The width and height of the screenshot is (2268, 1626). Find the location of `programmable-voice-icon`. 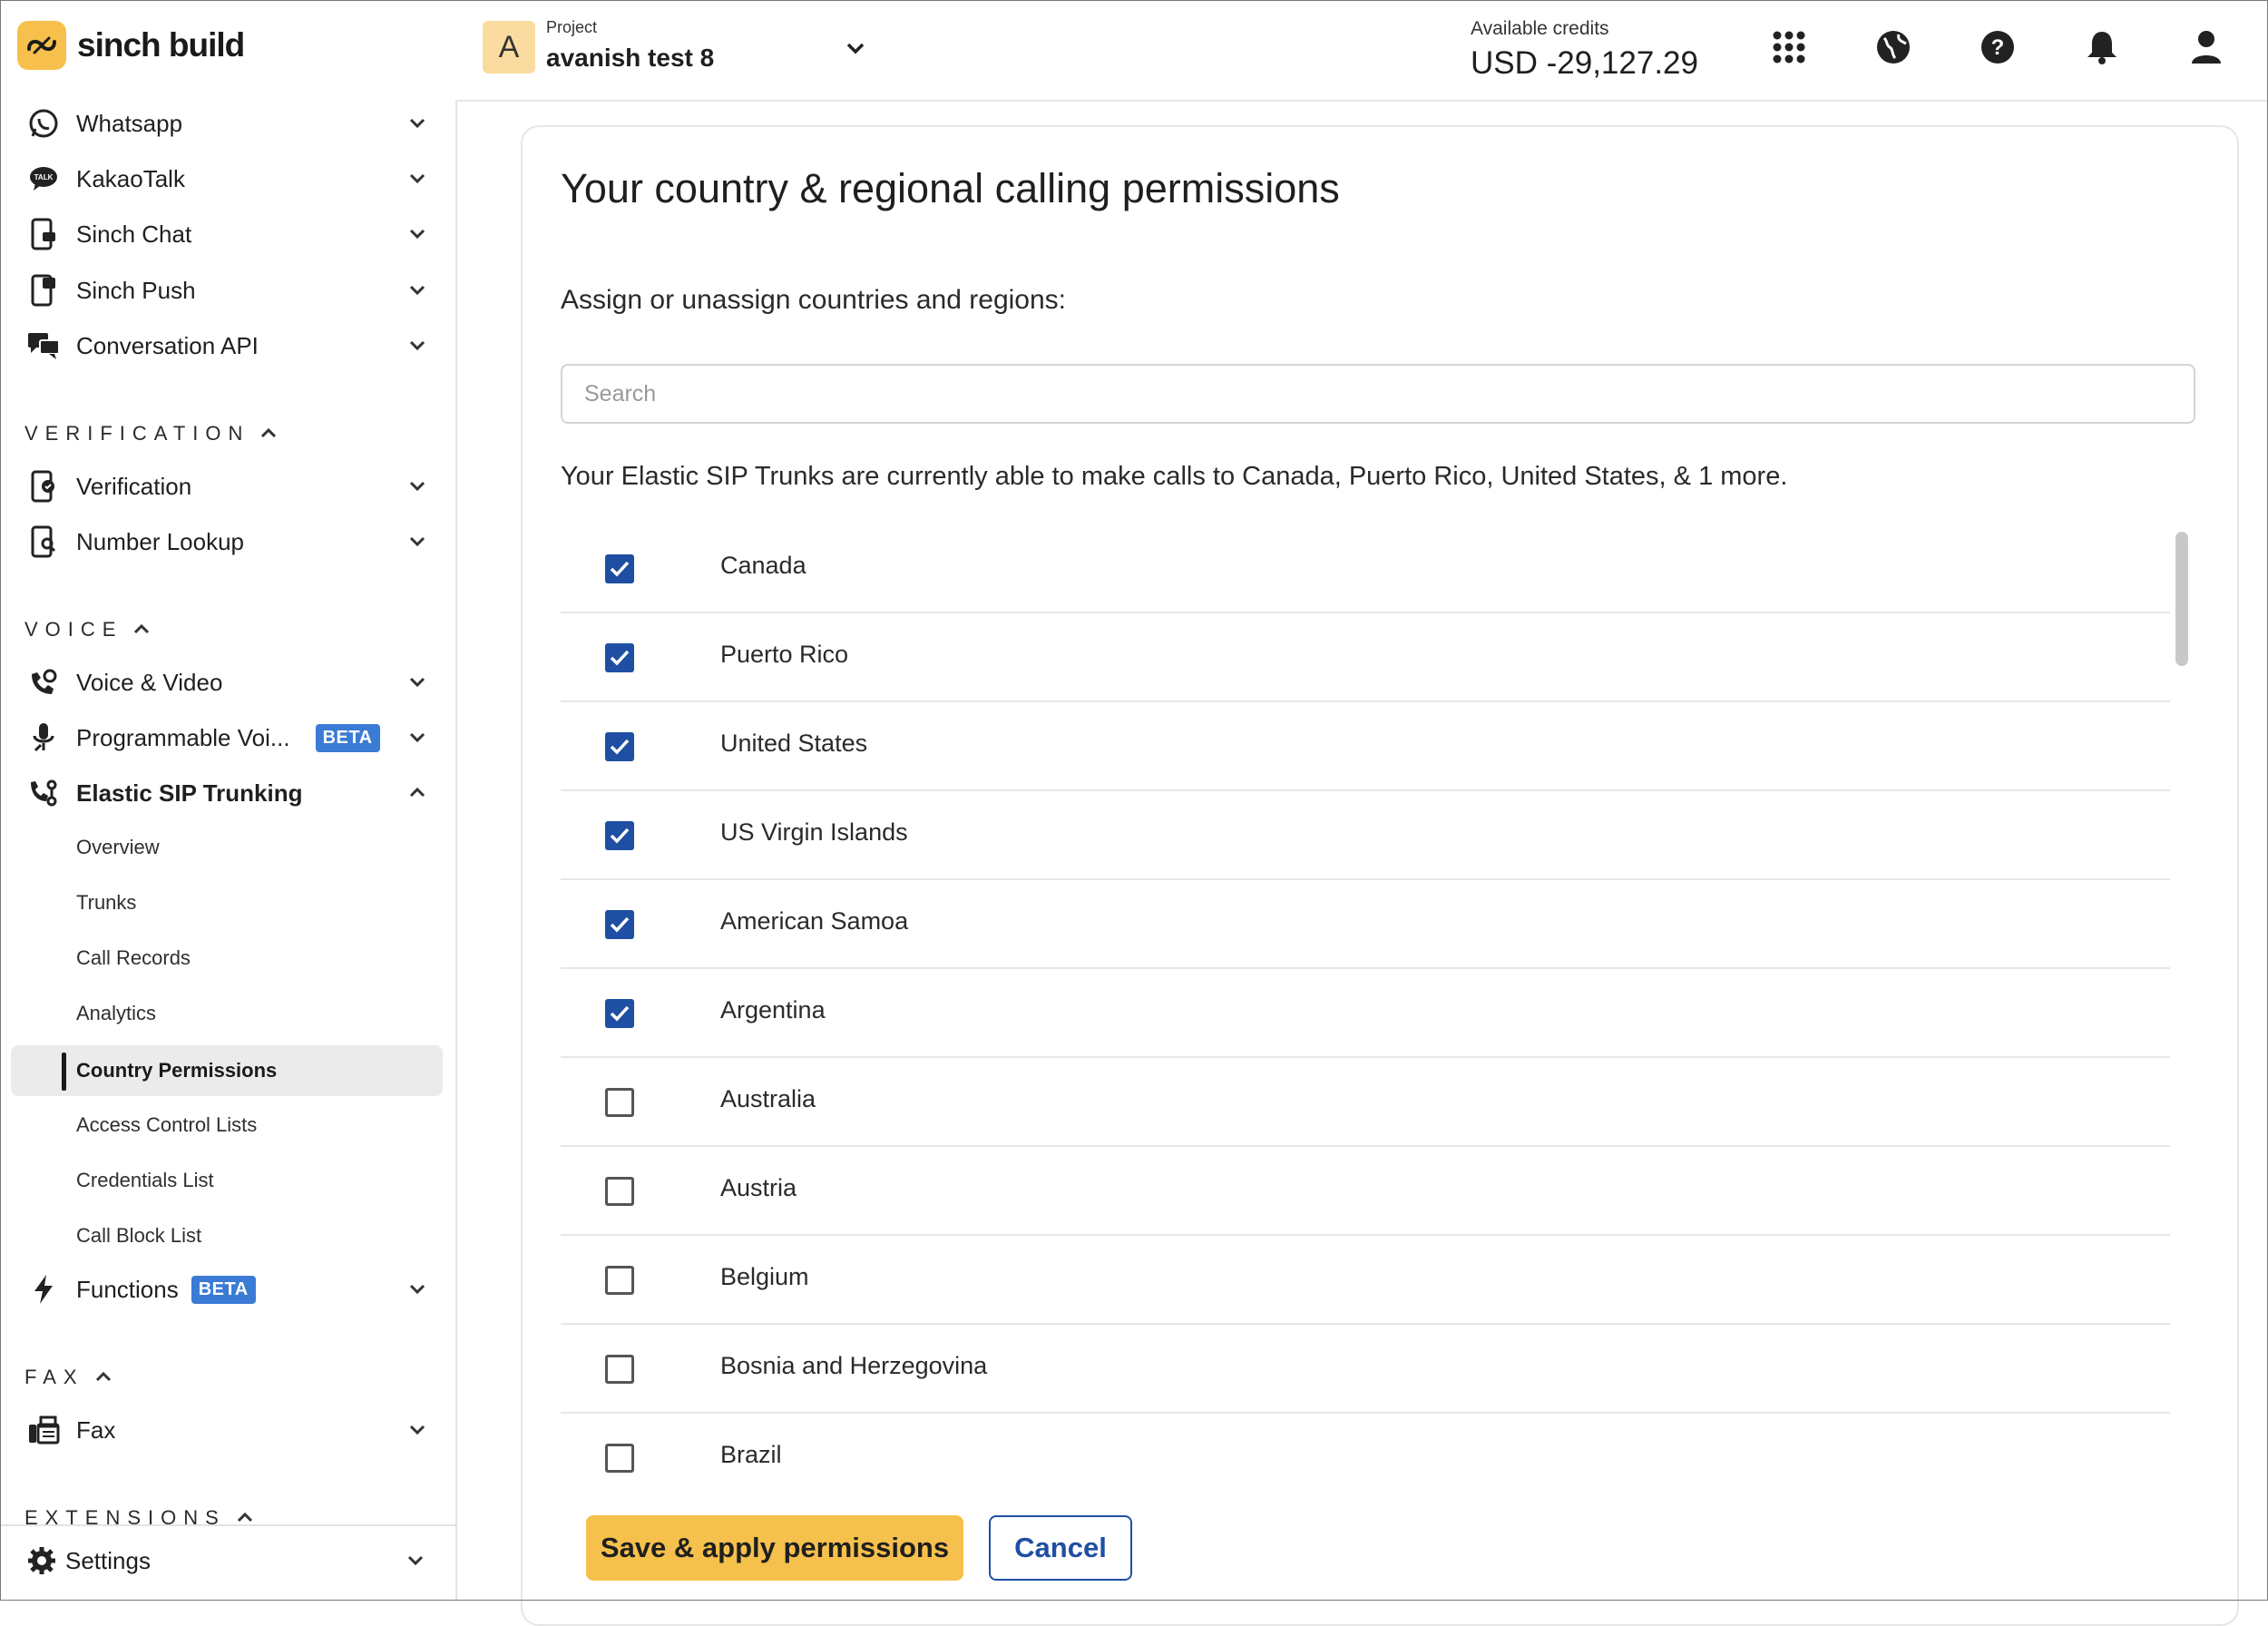

programmable-voice-icon is located at coordinates (44, 738).